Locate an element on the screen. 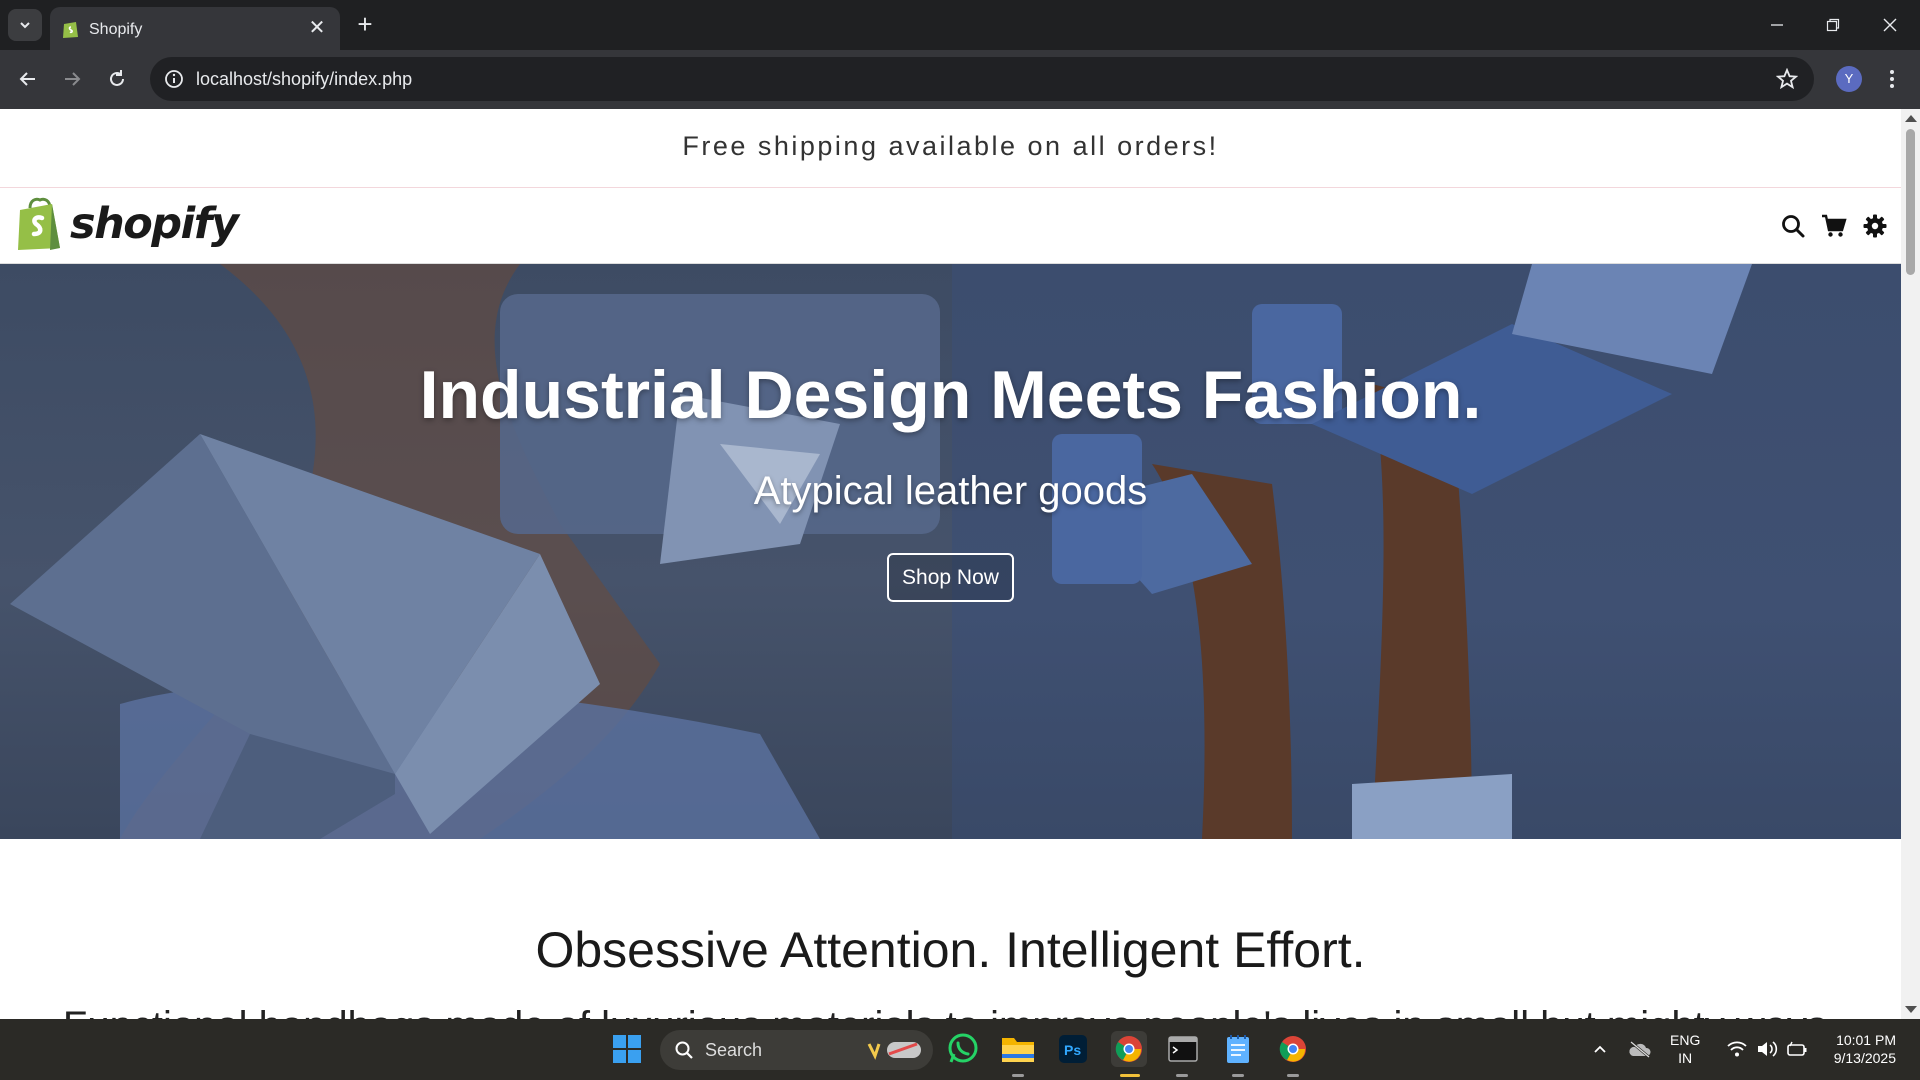  file-explorer-app is located at coordinates (1018, 1049).